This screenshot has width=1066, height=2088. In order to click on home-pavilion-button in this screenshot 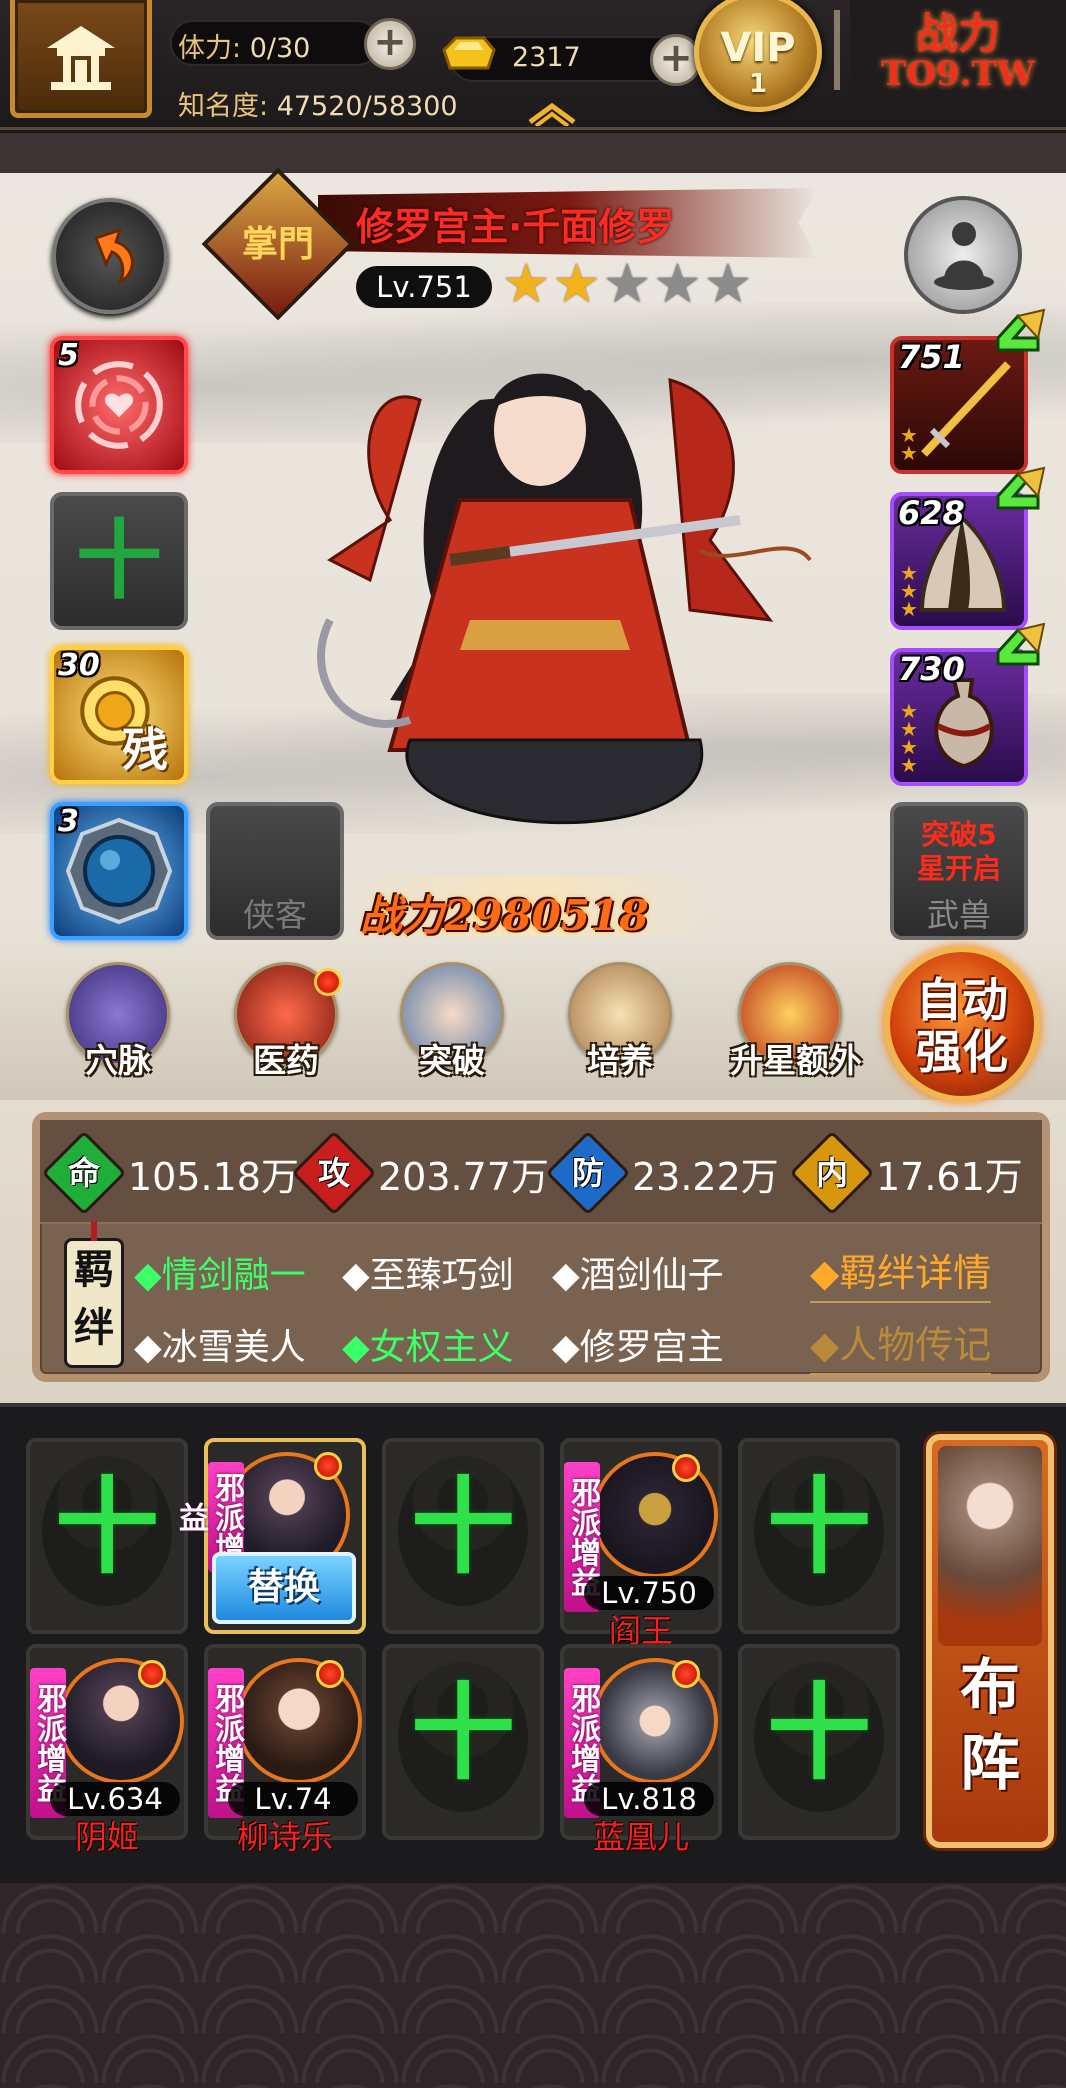, I will do `click(81, 59)`.